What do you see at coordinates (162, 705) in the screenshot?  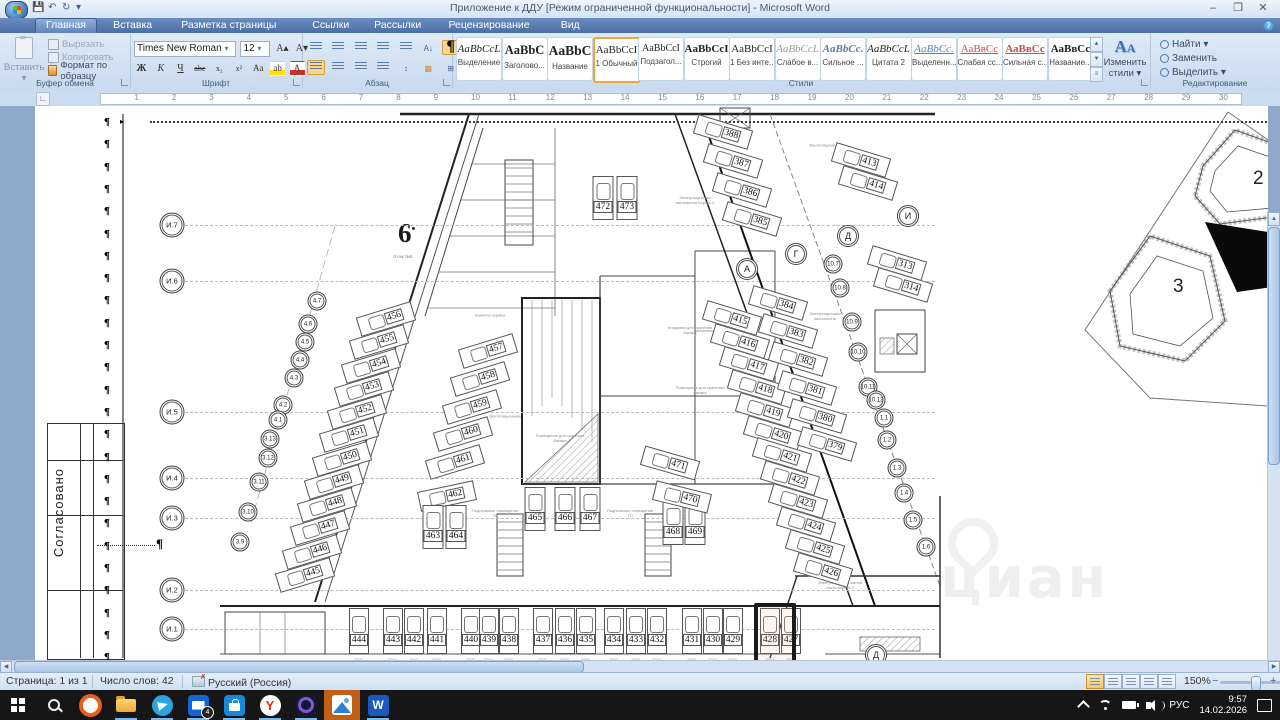 I see `taskbar-telegram` at bounding box center [162, 705].